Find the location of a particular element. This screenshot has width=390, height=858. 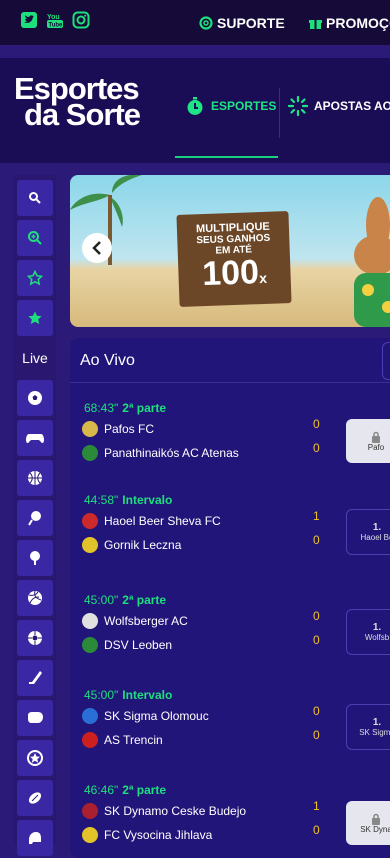

youtube-icon: You Tube is located at coordinates (55, 20).